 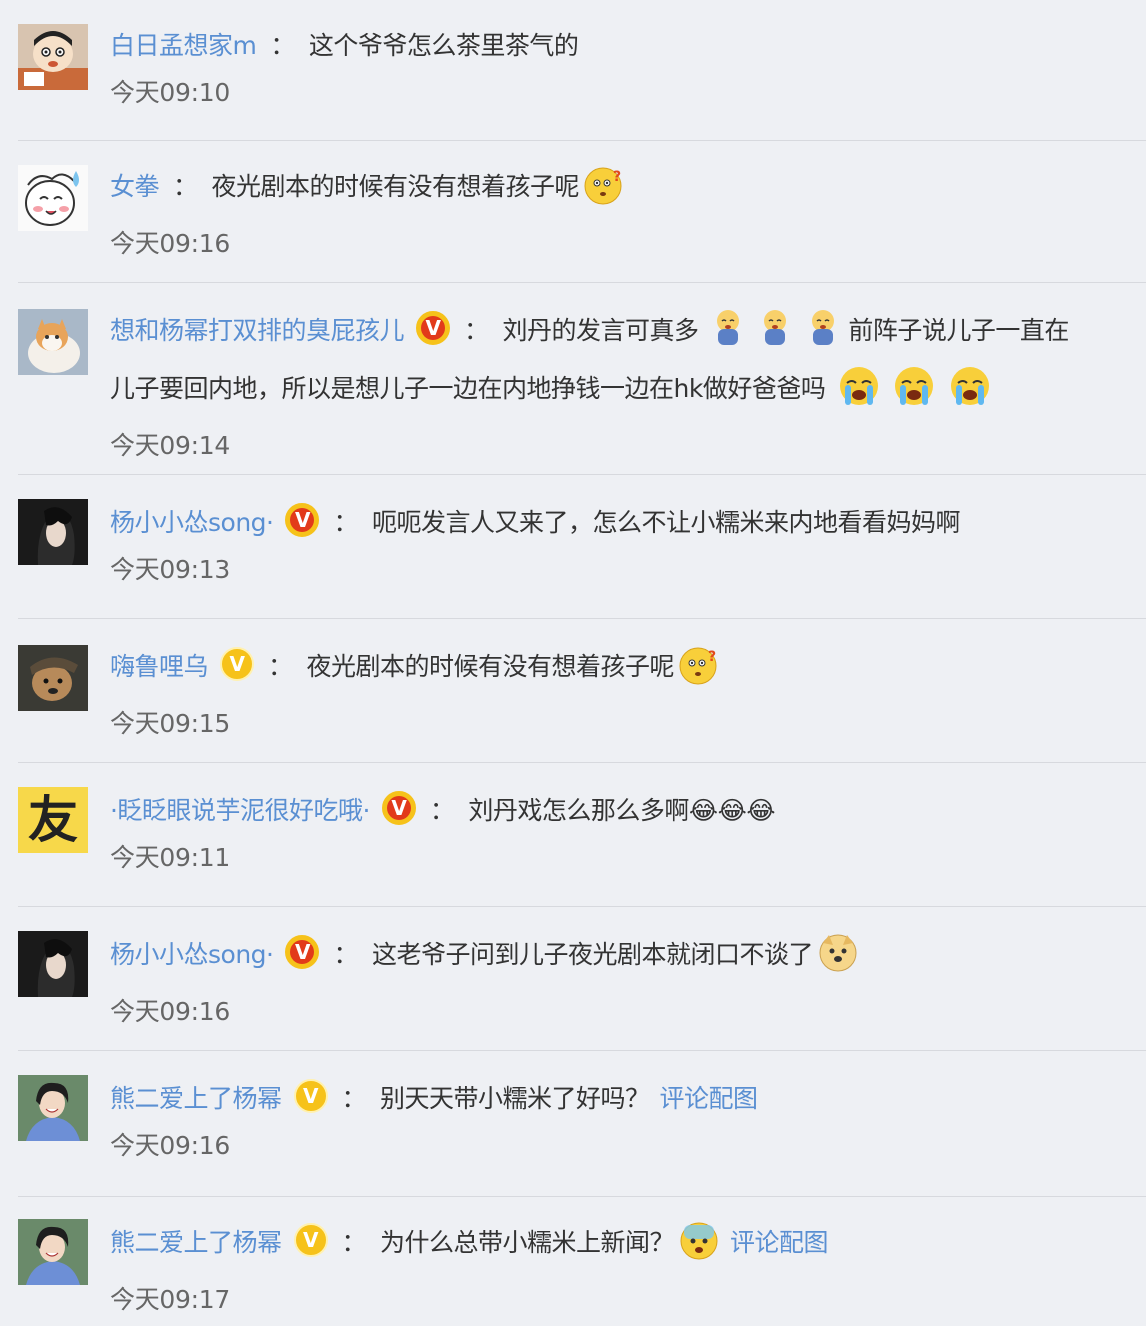 I want to click on comment-text: 这老爷子问到儿子夜光剧本就闭口不谈了, so click(x=593, y=954).